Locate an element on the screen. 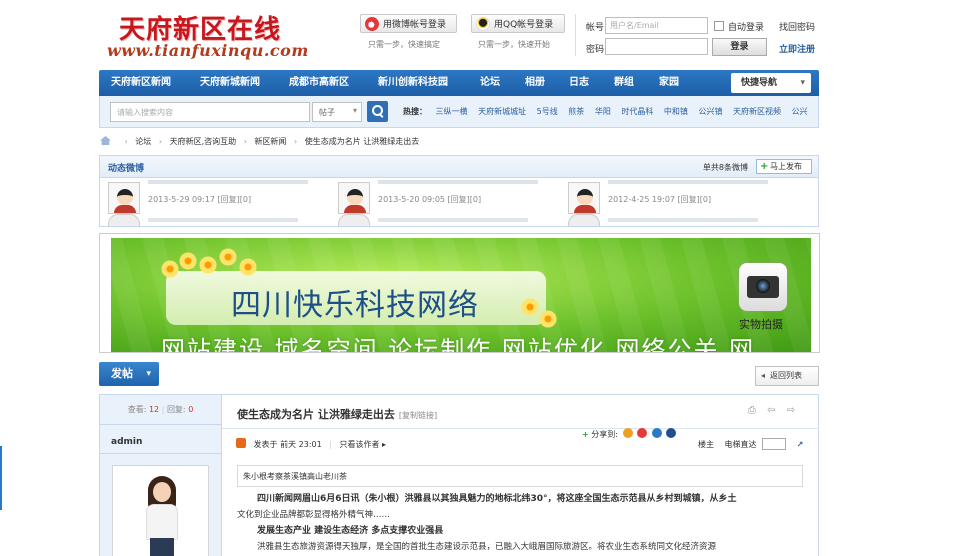 This screenshot has height=556, width=956. author-sidebar: 查看: 12 | 回复: 0 admin is located at coordinates (161, 475).